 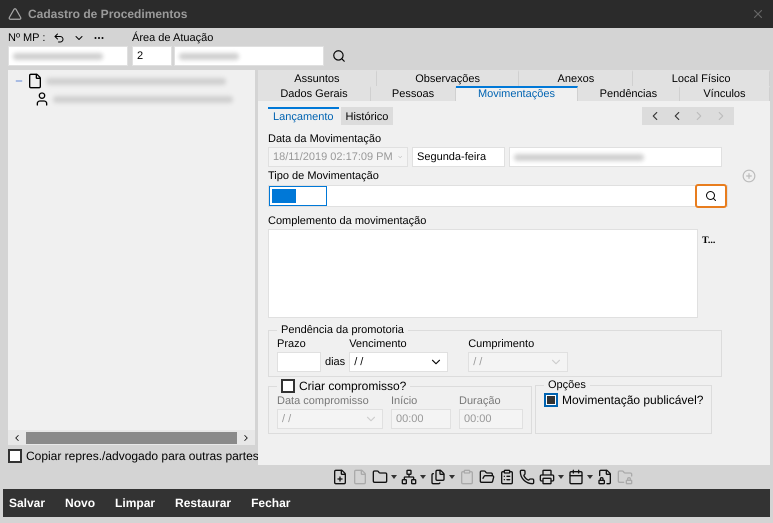 I want to click on field-label: Complemento da movimentação, so click(x=348, y=221).